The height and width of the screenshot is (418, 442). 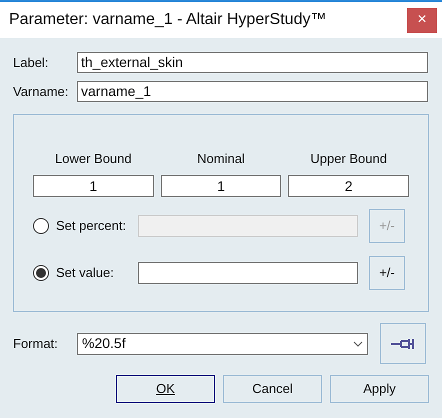 What do you see at coordinates (167, 20) in the screenshot?
I see `window-title: Parameter: varname_1 - Altair HyperStudy™` at bounding box center [167, 20].